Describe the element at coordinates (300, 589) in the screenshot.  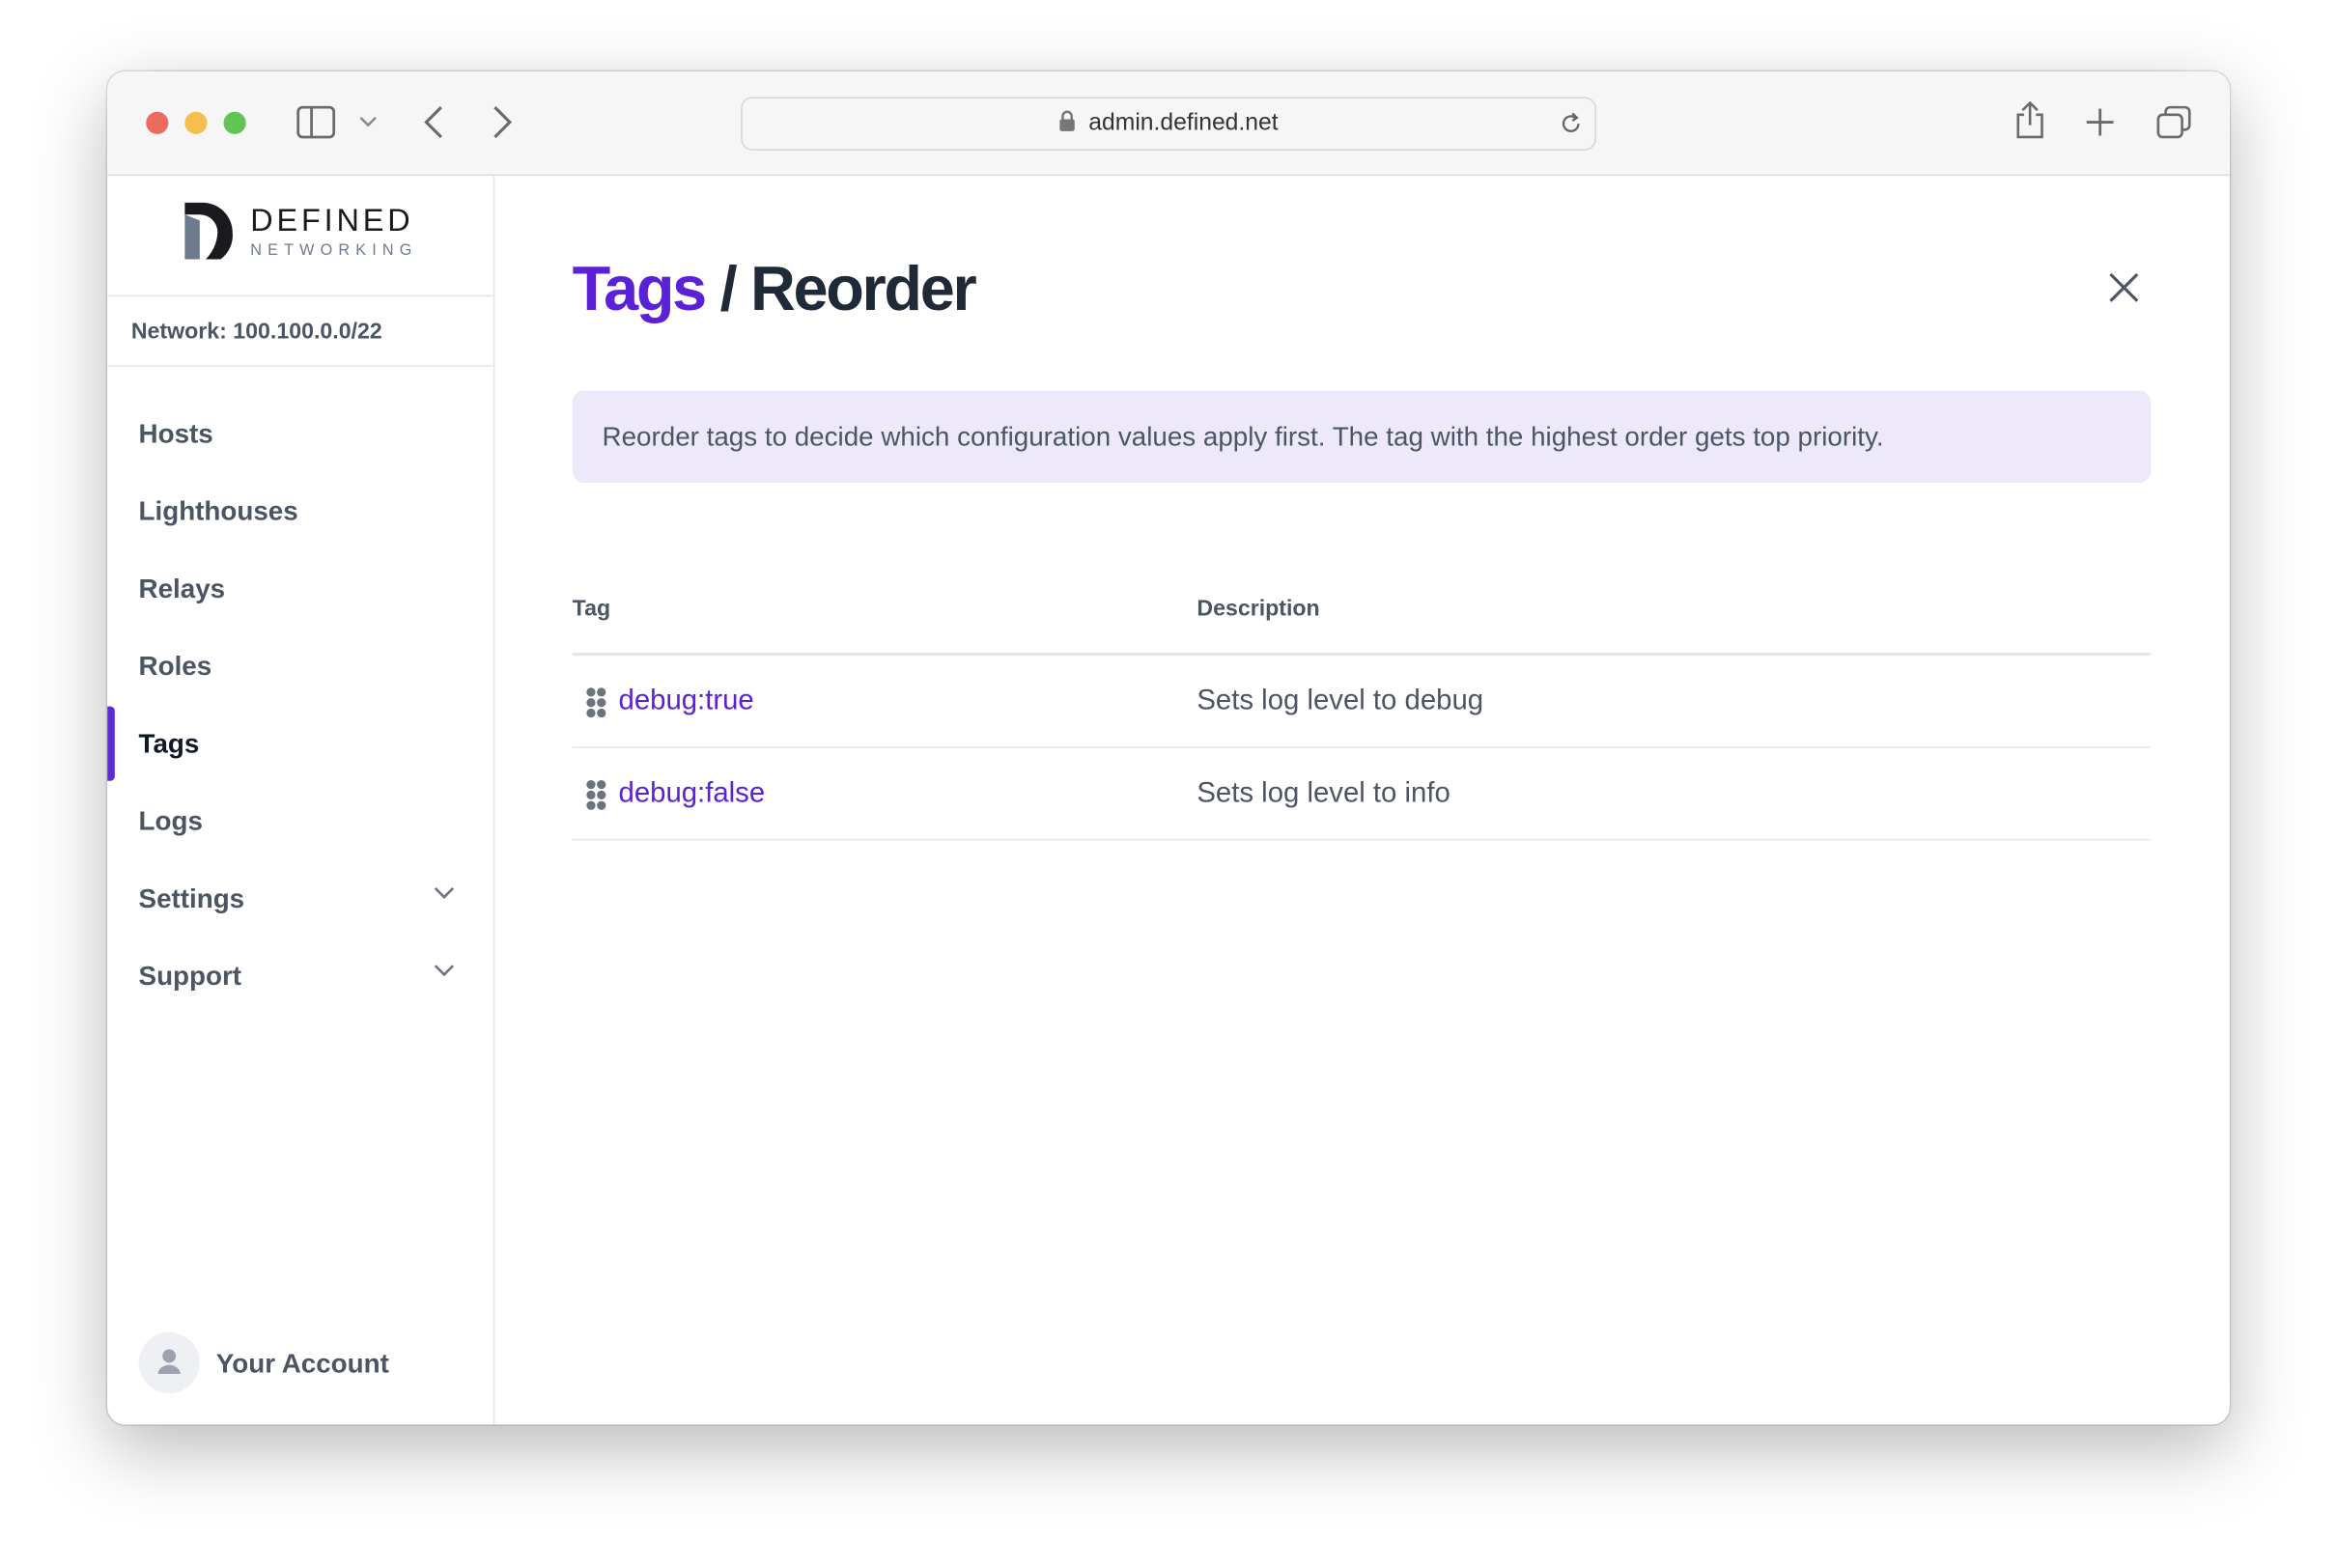
I see `sidebar-item-relays: Relays` at that location.